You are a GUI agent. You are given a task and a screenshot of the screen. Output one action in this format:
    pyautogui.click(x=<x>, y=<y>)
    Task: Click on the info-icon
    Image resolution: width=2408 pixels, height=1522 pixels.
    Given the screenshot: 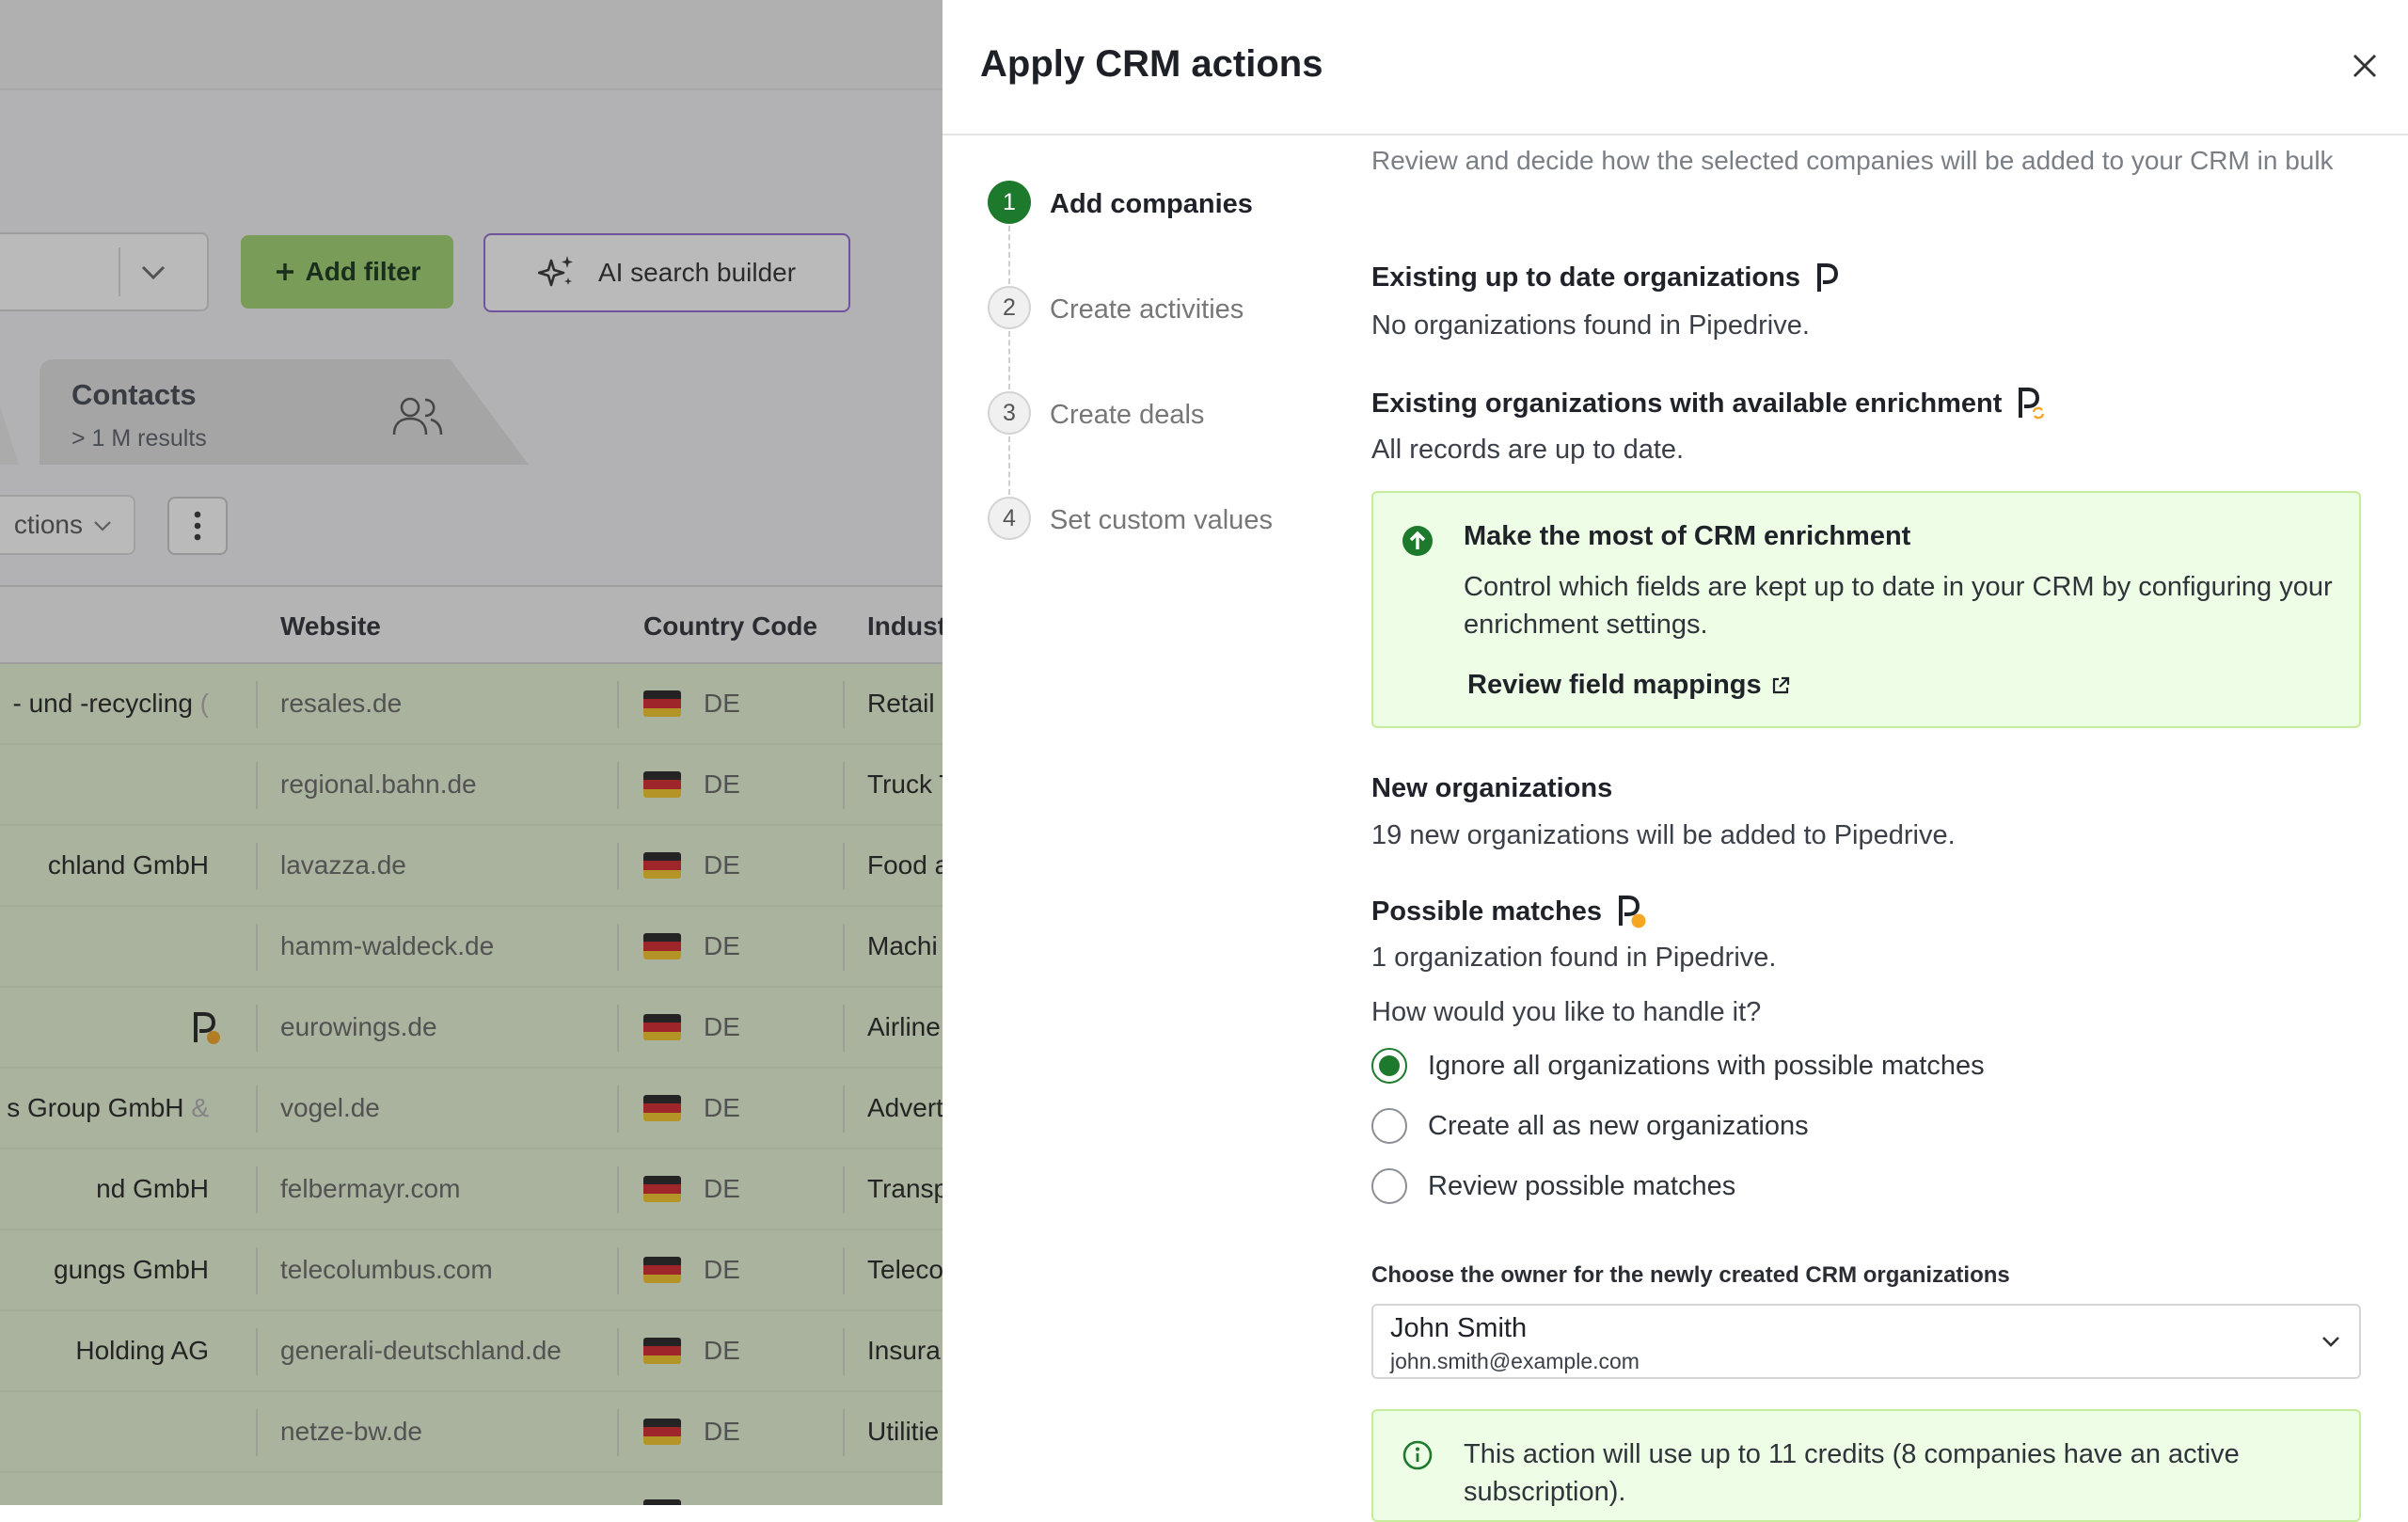 What is the action you would take?
    pyautogui.click(x=1417, y=1455)
    